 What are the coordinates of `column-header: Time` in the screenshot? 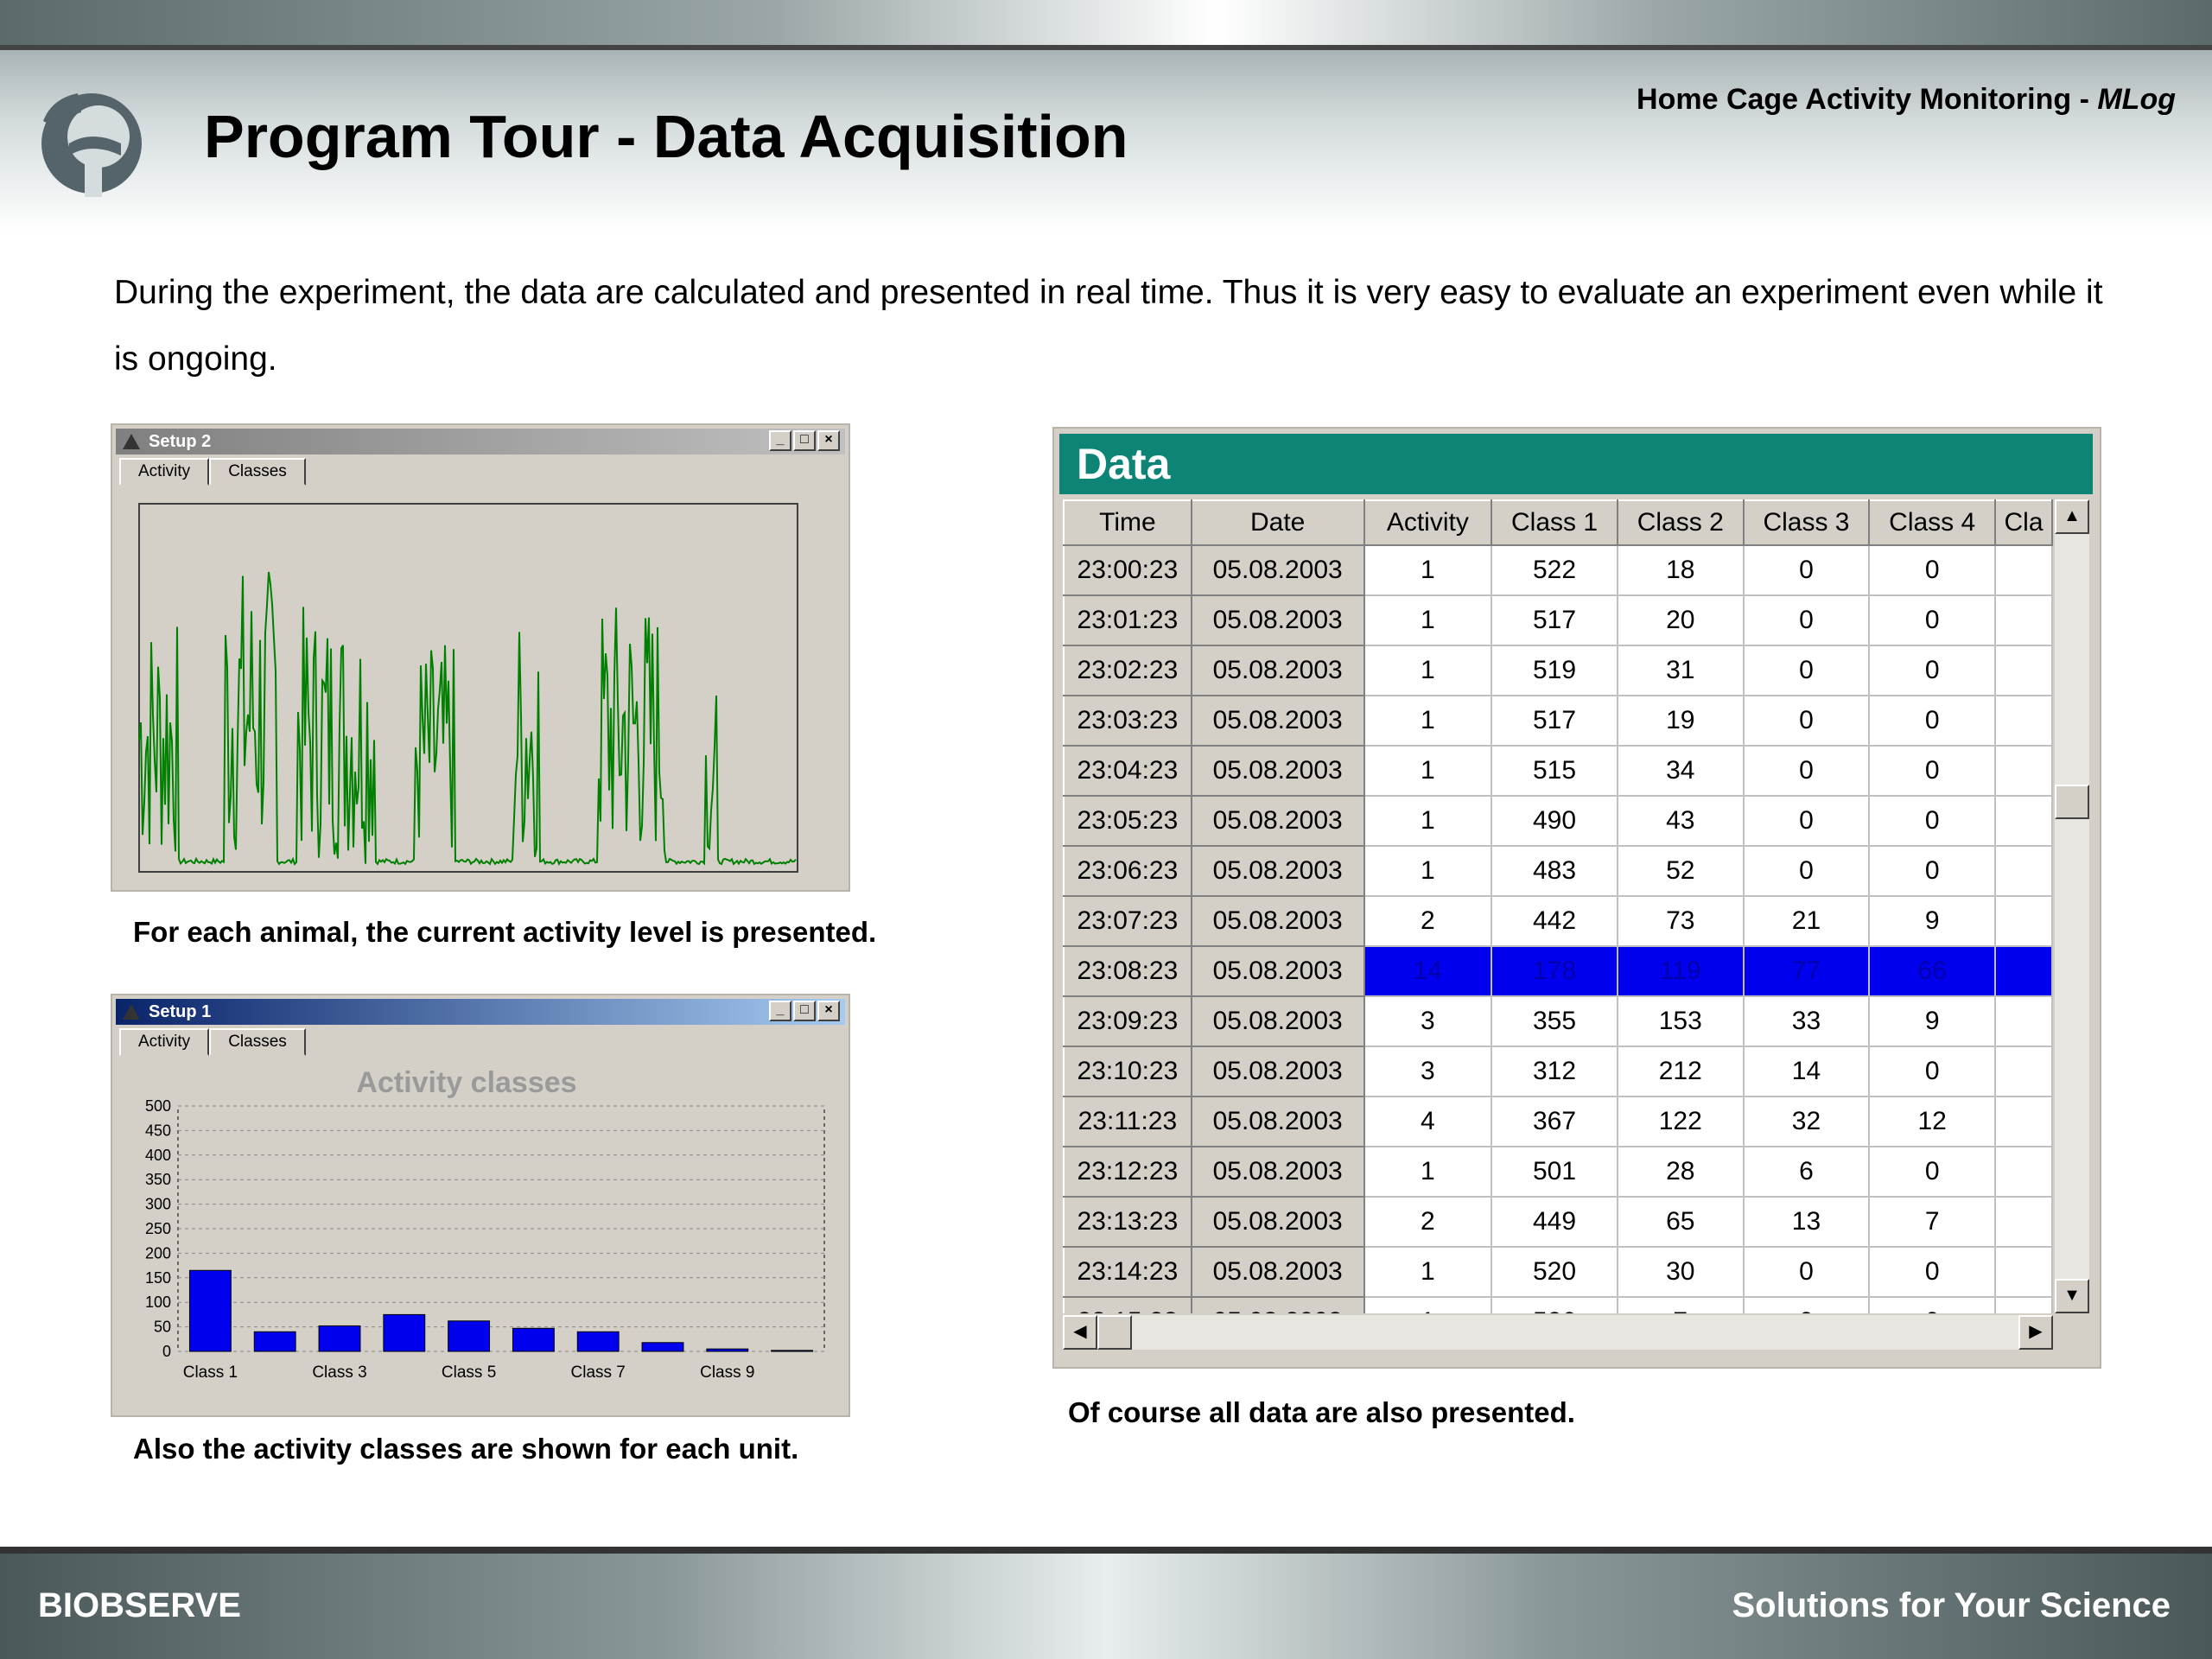 It's located at (1127, 522).